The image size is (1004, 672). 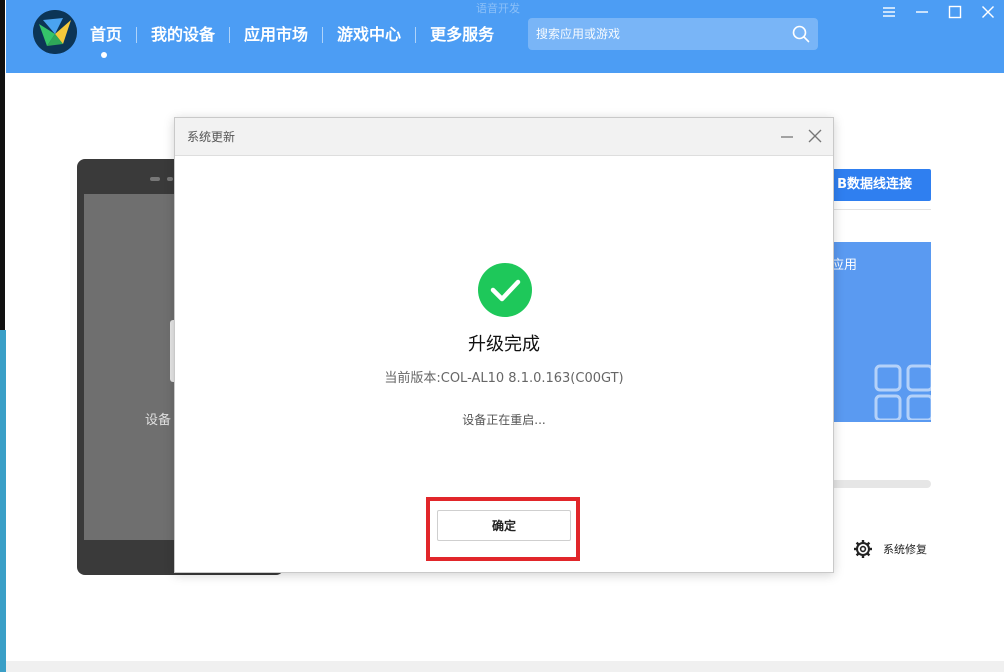 I want to click on nav-home-label: 首页, so click(x=106, y=34).